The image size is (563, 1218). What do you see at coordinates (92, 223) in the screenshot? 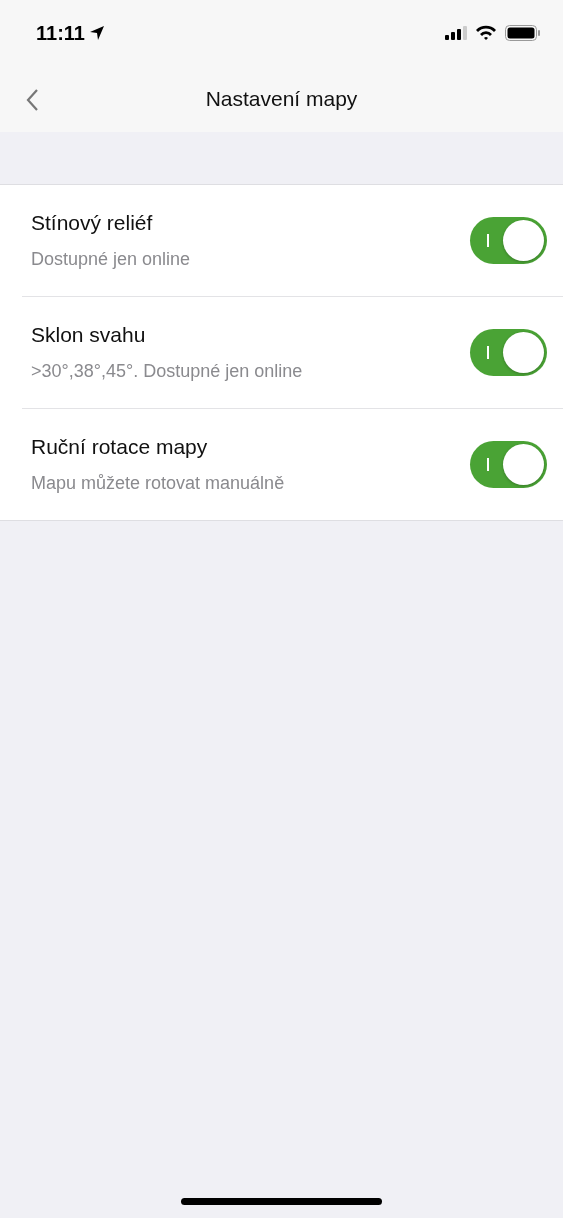
I see `setting-title: Stínový reliéf` at bounding box center [92, 223].